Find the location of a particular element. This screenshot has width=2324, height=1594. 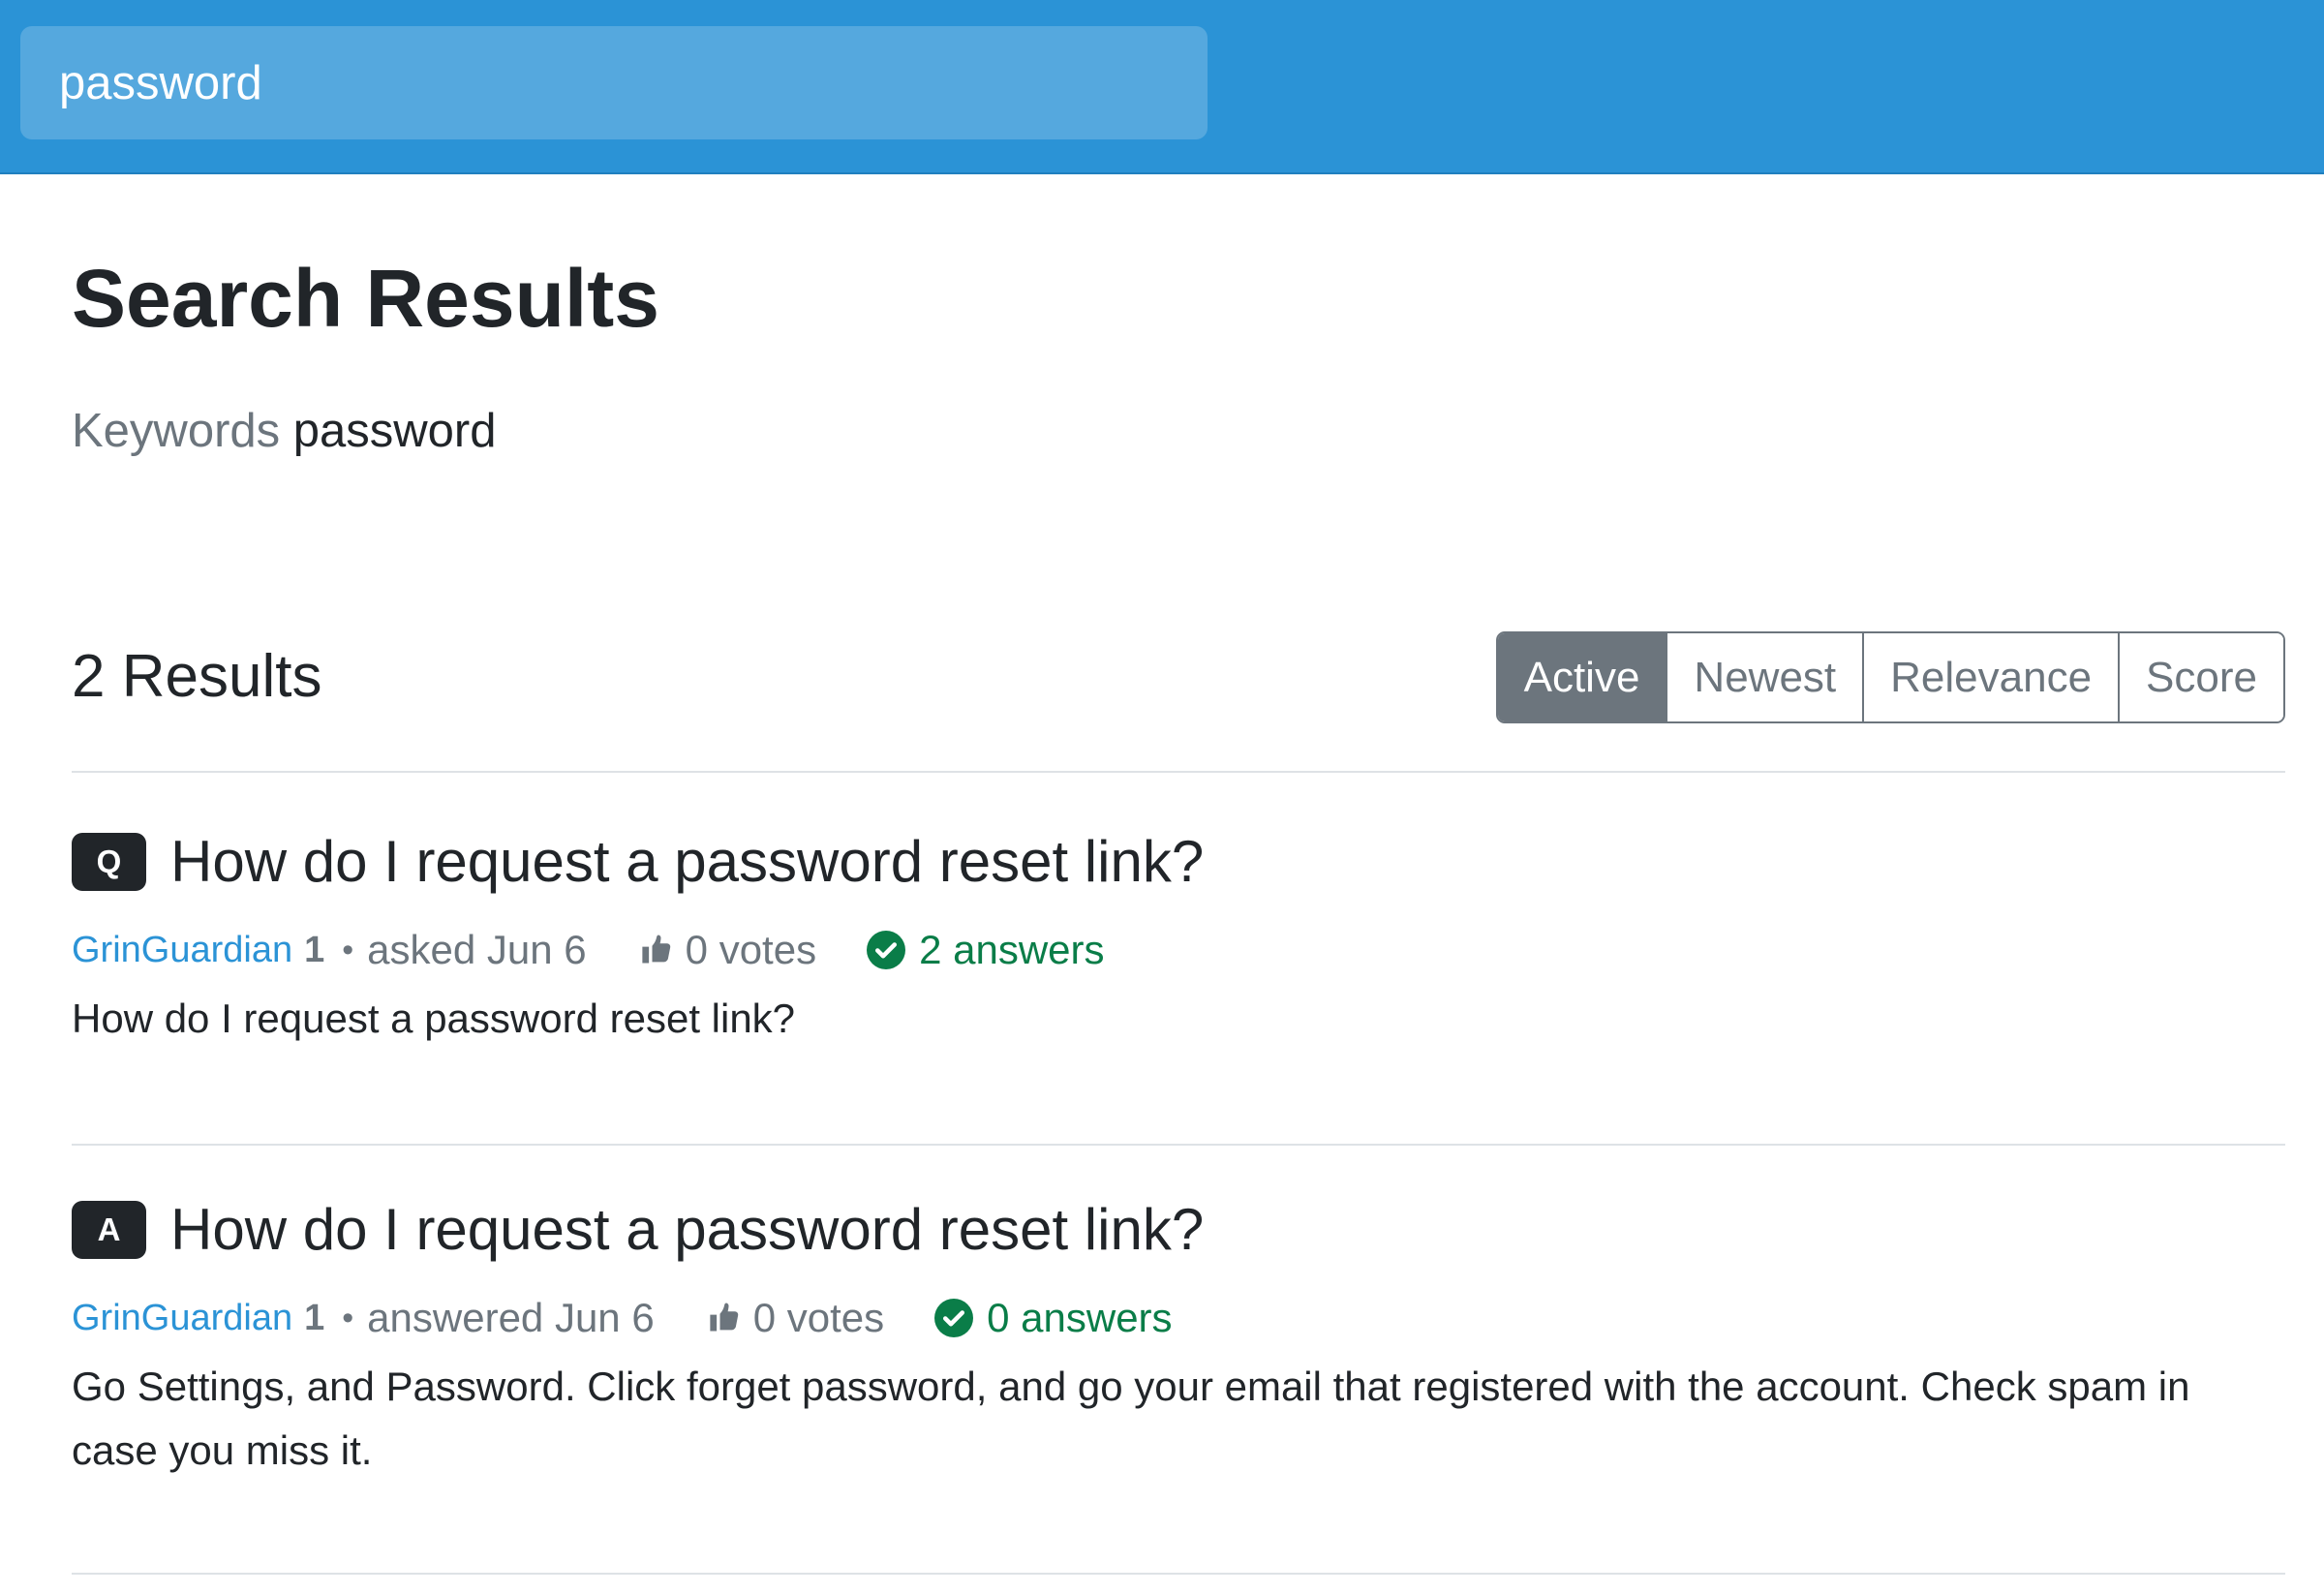

post-date: answered Jun 6 is located at coordinates (511, 1317).